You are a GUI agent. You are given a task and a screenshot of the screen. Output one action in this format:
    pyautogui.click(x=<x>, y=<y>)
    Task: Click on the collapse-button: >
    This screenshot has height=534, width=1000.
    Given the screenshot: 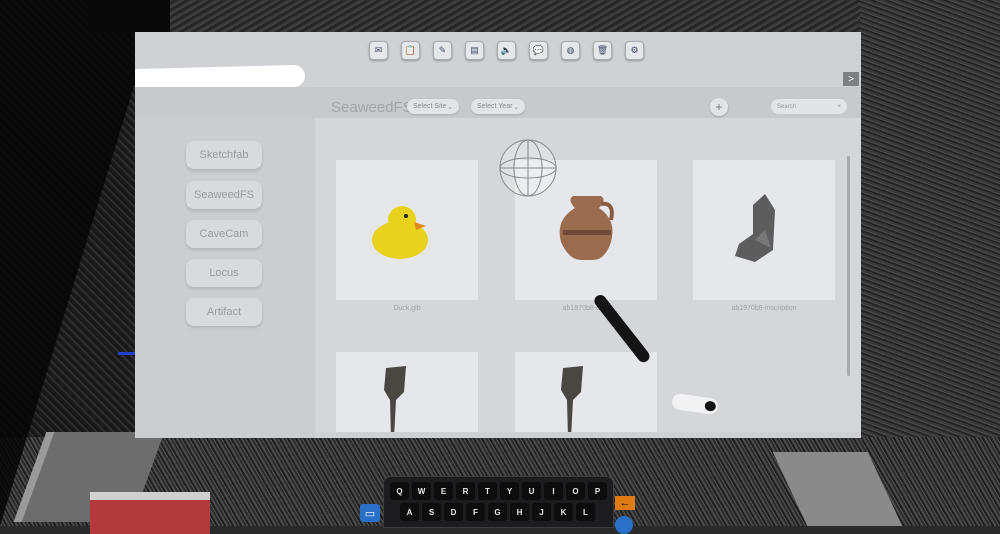 What is the action you would take?
    pyautogui.click(x=851, y=79)
    